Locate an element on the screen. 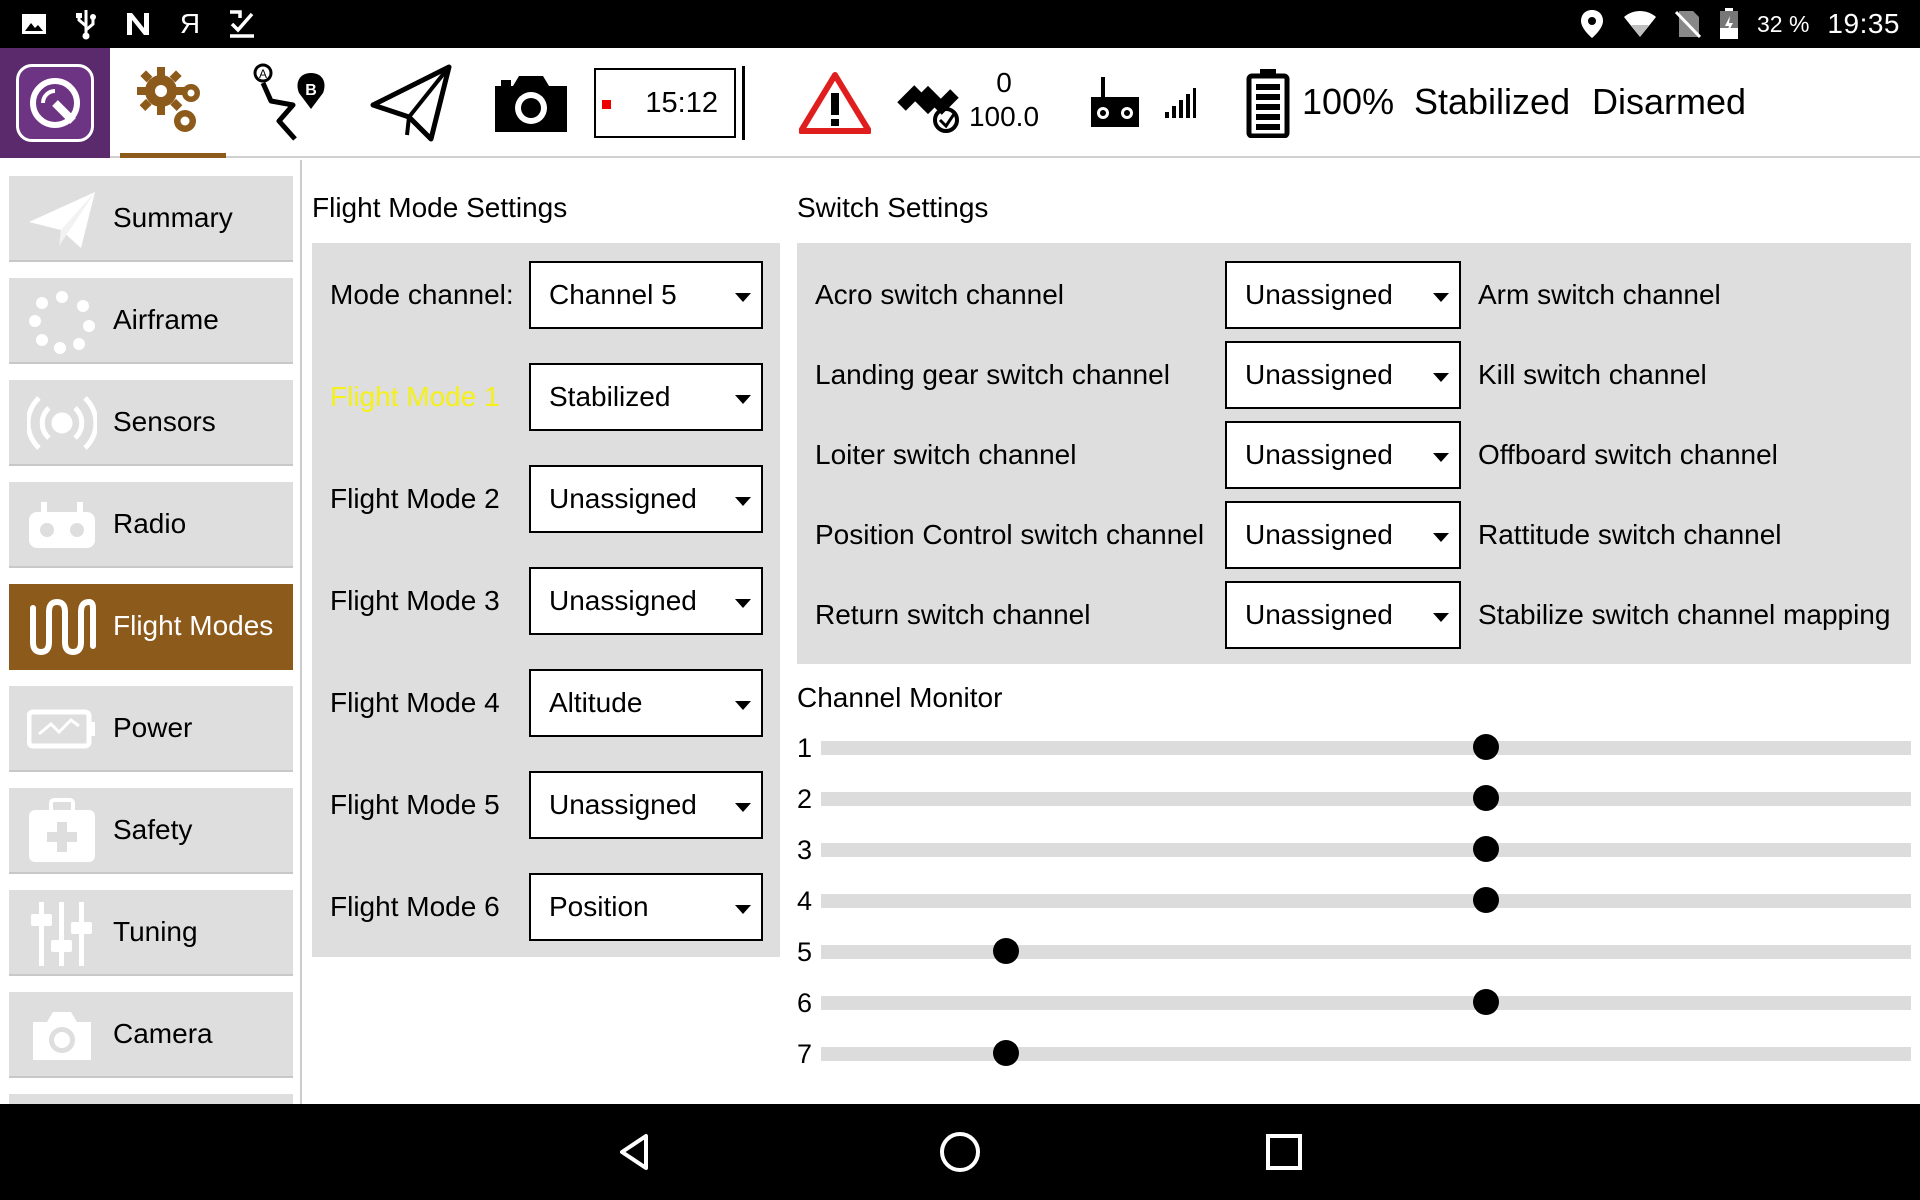 Image resolution: width=1920 pixels, height=1200 pixels. acro-switch-combo: Unassigned is located at coordinates (1343, 295).